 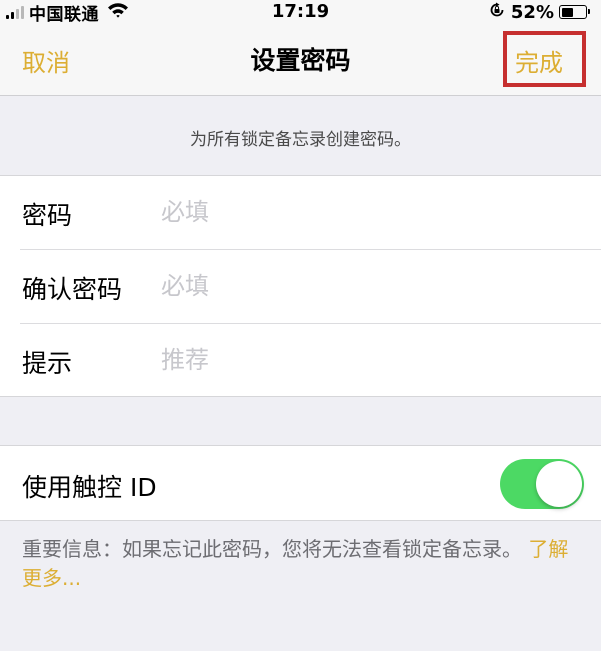 I want to click on done-button: 完成, so click(x=539, y=60).